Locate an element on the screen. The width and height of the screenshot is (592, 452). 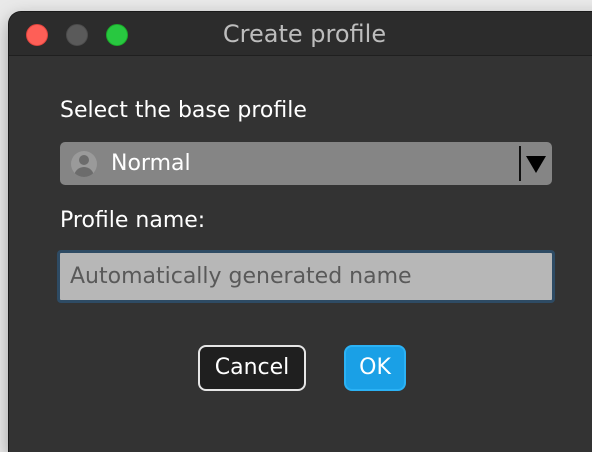
dropdown-arrow-icon is located at coordinates (536, 164).